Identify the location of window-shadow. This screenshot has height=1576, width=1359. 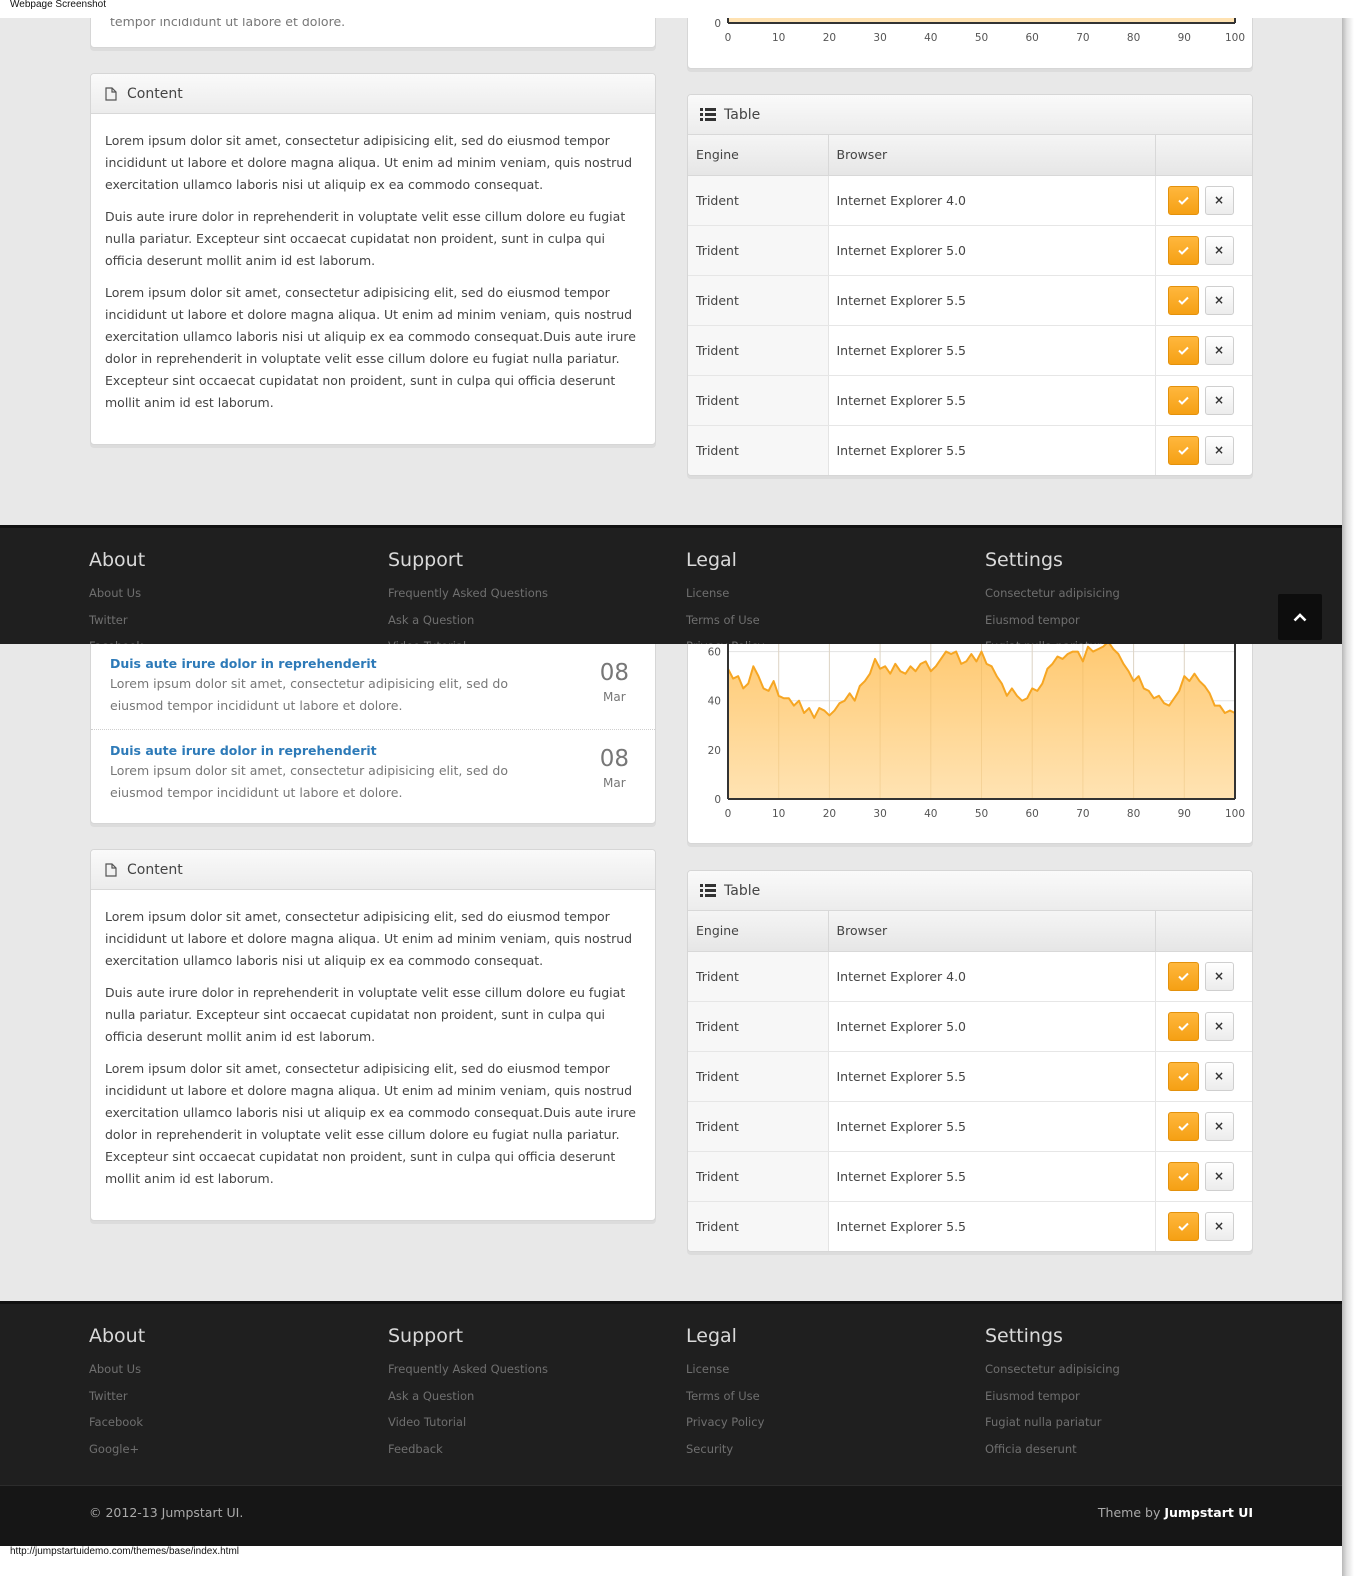
(1350, 788).